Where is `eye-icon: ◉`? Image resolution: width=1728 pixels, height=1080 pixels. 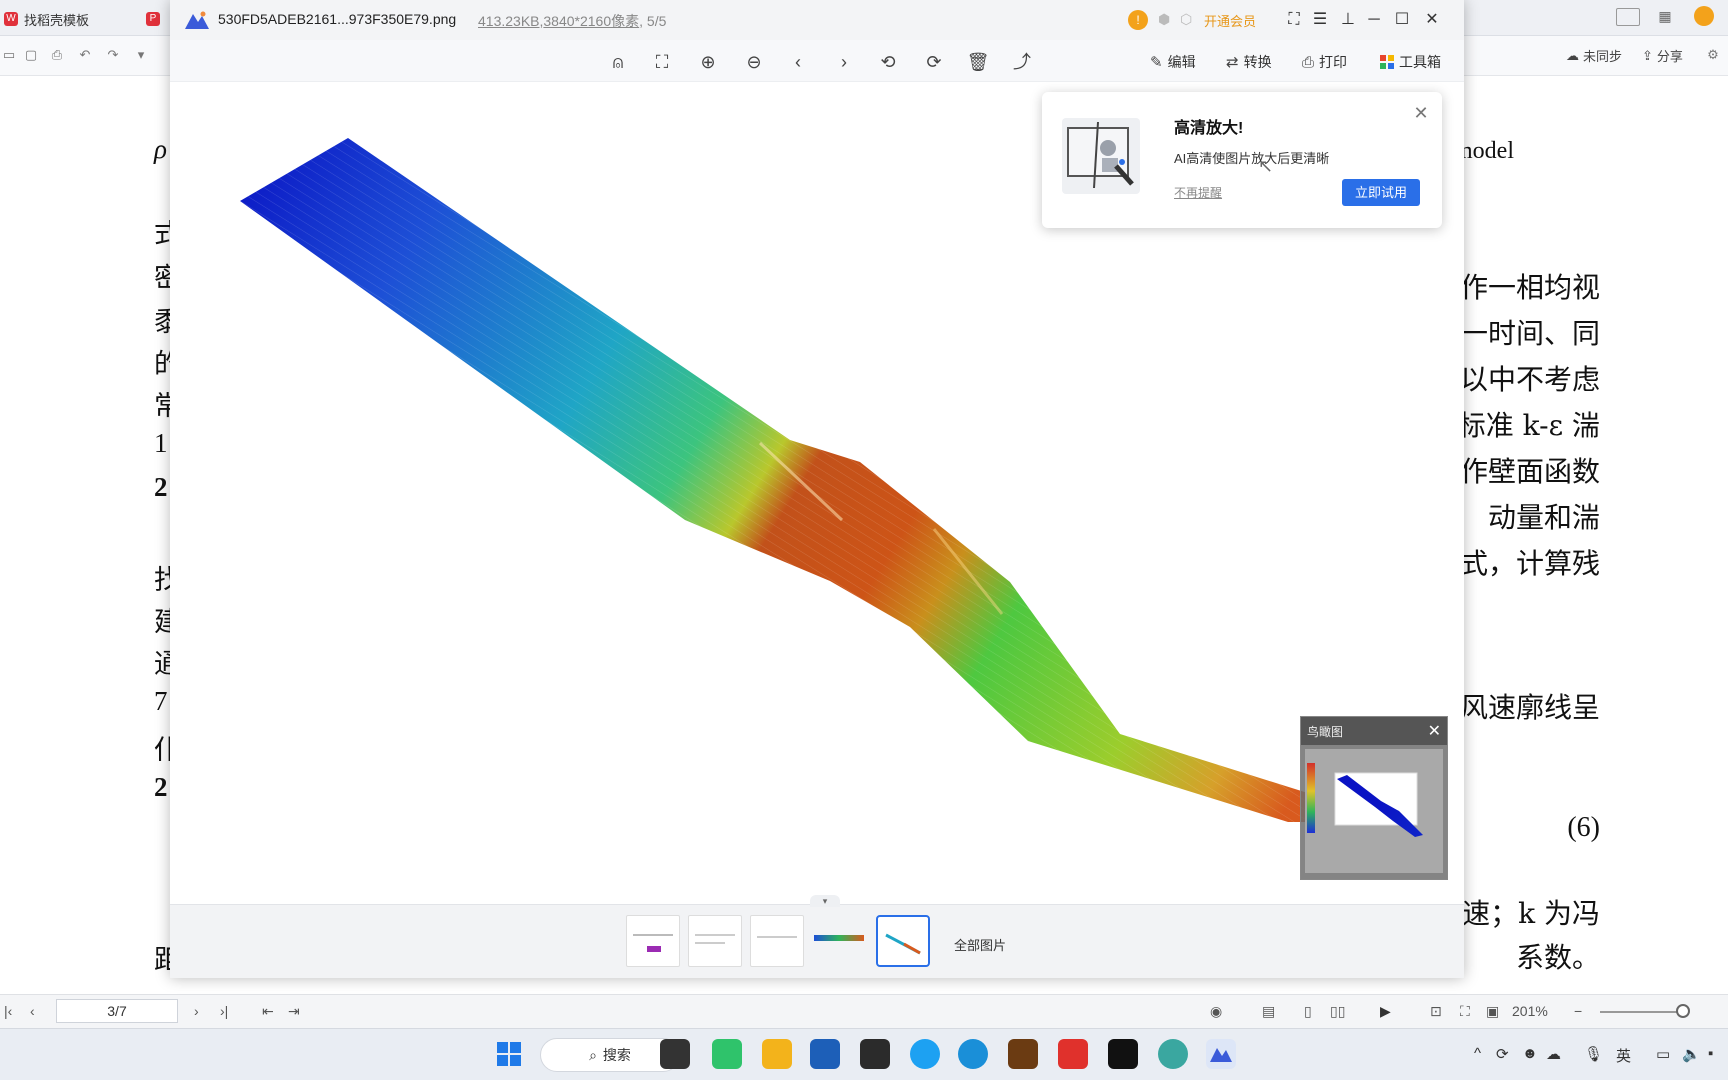 eye-icon: ◉ is located at coordinates (1216, 1011).